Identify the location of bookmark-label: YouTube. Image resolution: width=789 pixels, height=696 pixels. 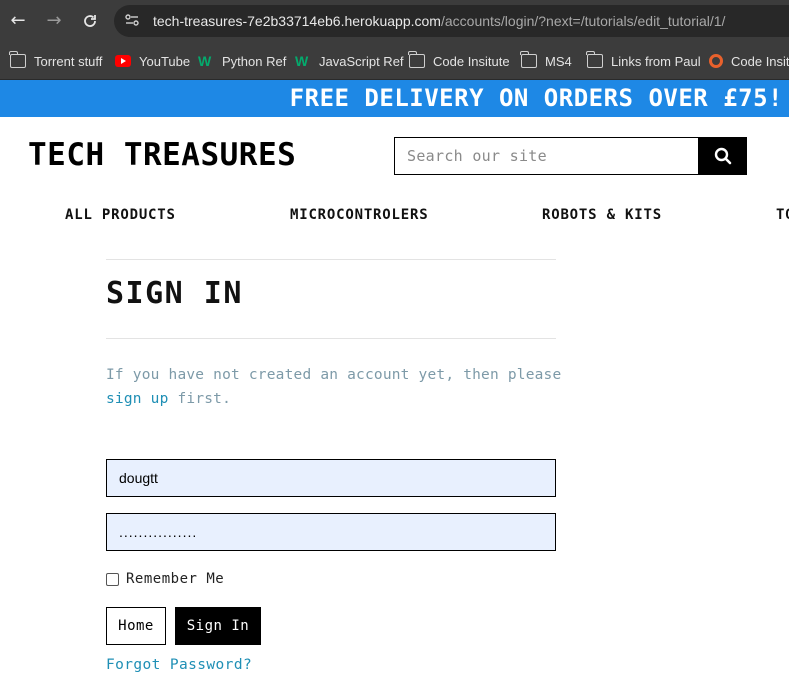
(165, 61).